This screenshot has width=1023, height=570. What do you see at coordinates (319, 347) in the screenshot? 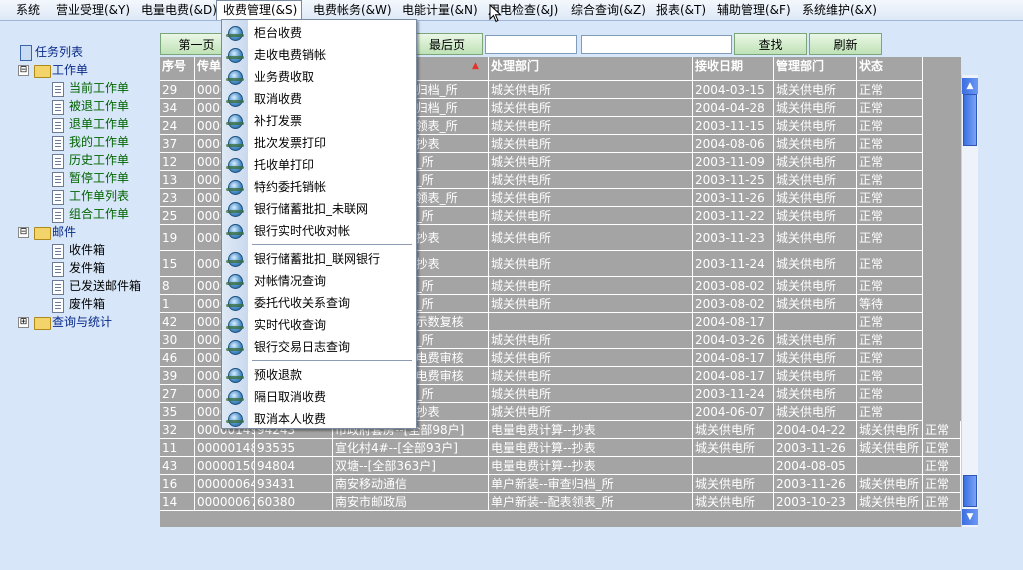
I see `menu-item-group2-4: 银行交易日志查询` at bounding box center [319, 347].